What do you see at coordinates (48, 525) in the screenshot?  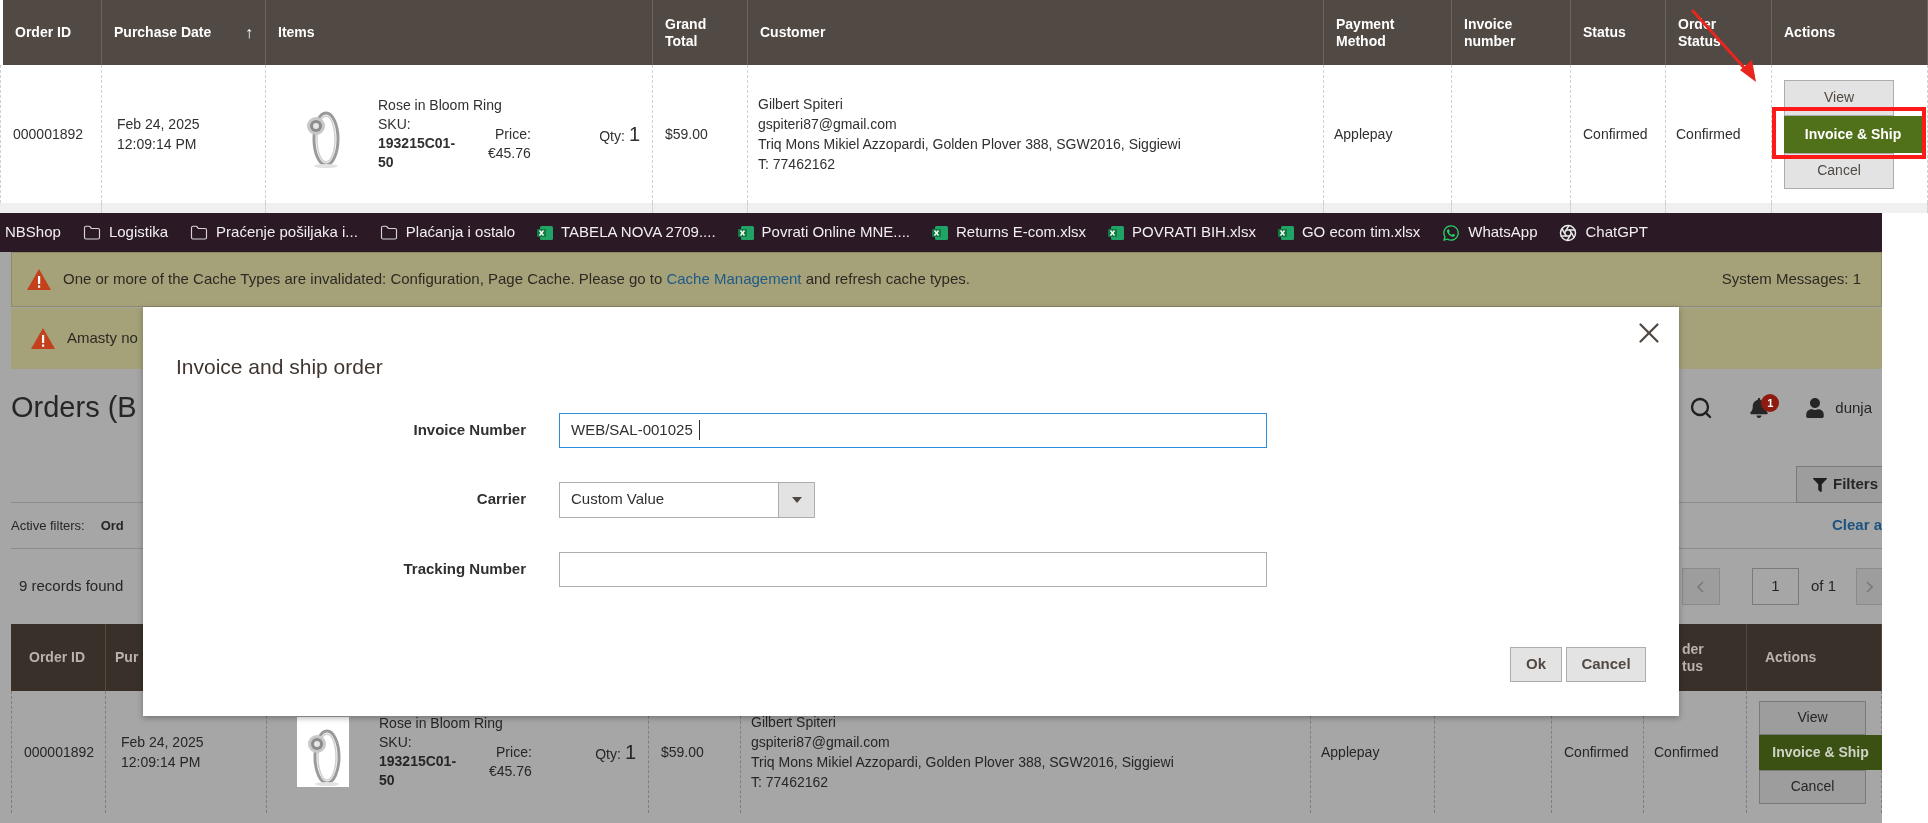 I see `active-filters-label: Active filters:` at bounding box center [48, 525].